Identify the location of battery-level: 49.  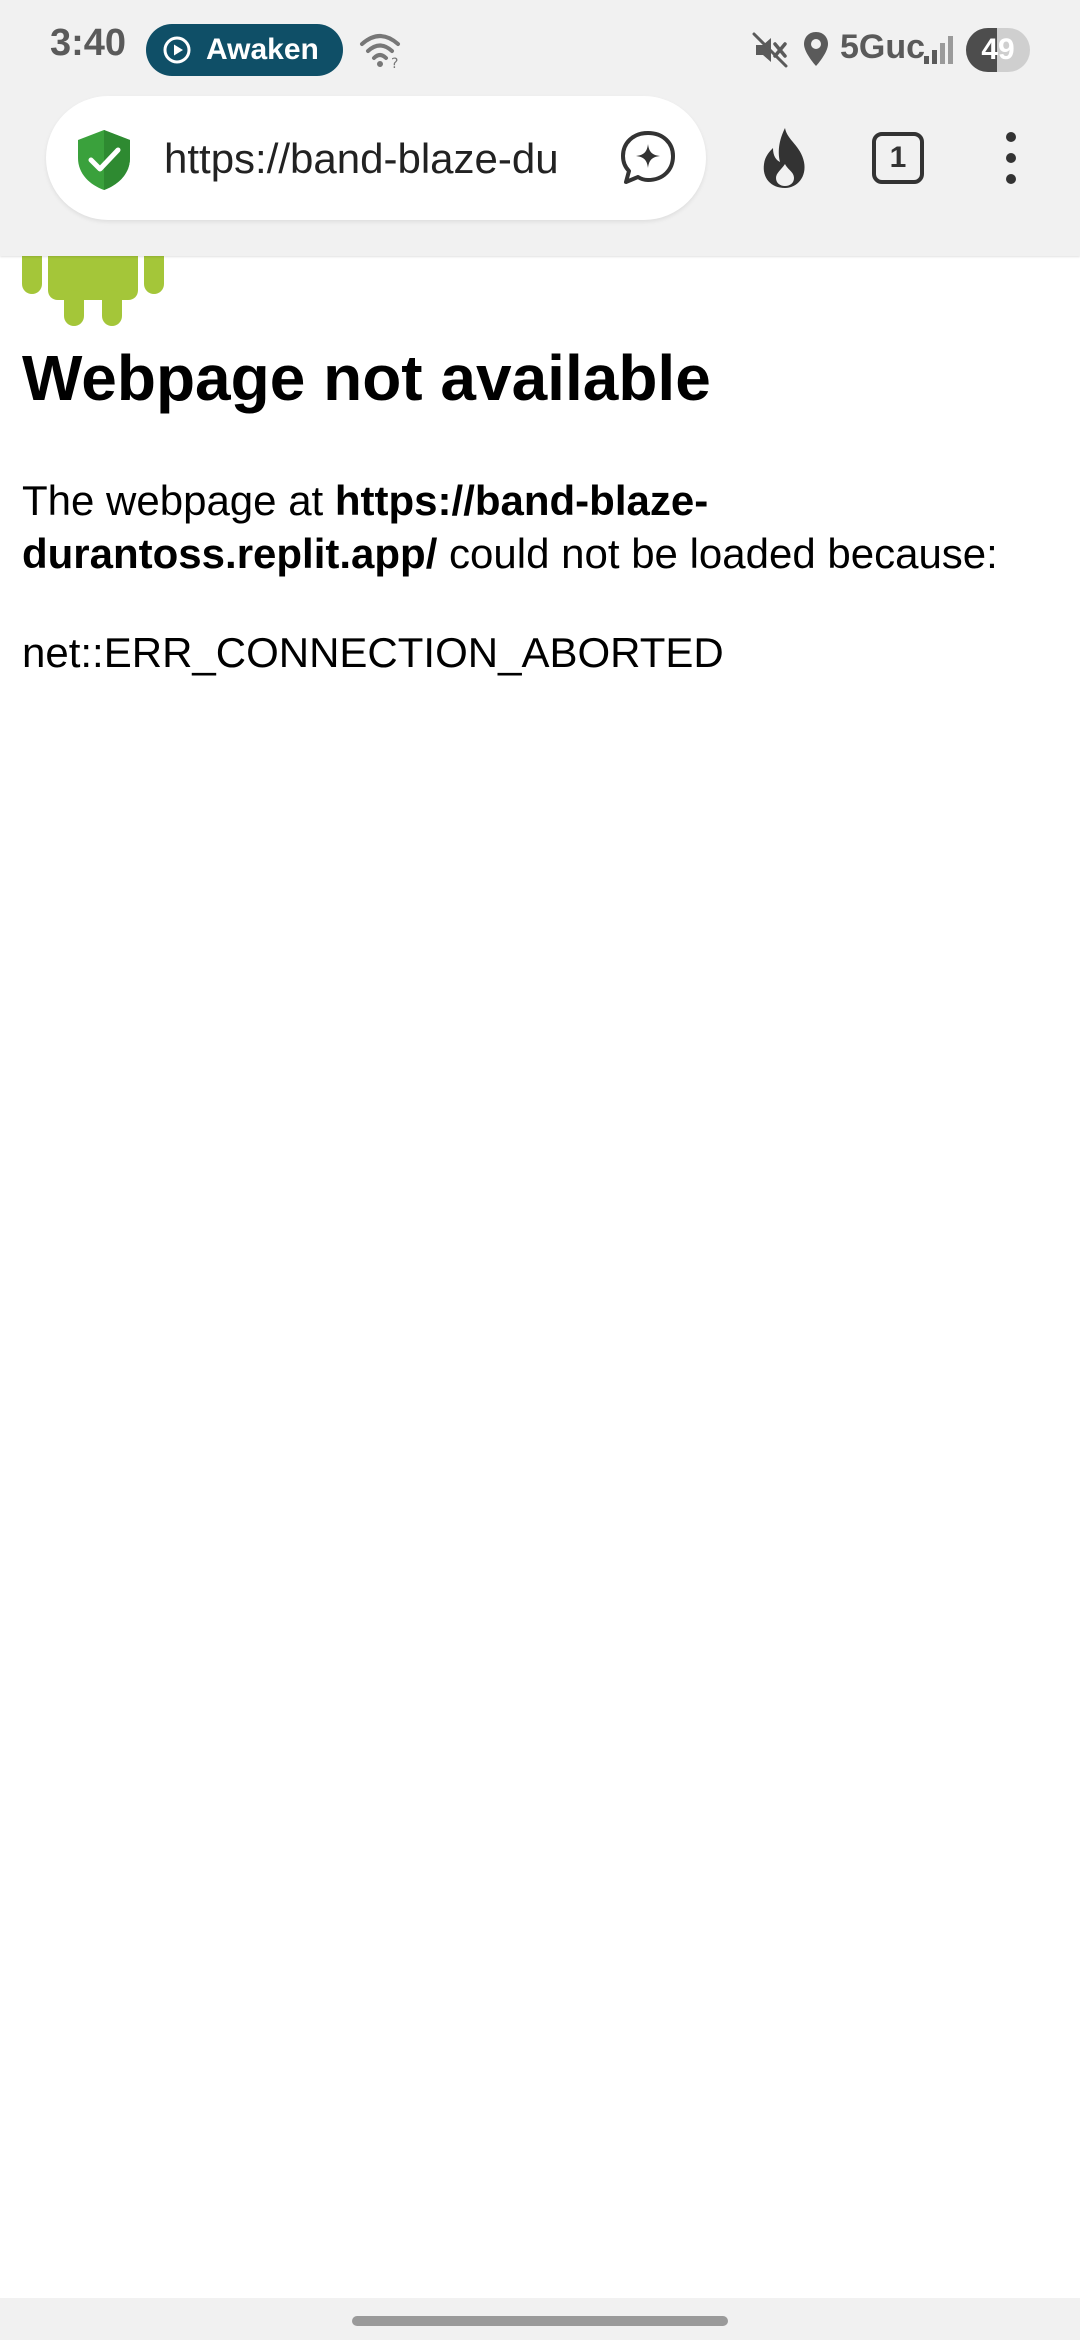
(998, 49).